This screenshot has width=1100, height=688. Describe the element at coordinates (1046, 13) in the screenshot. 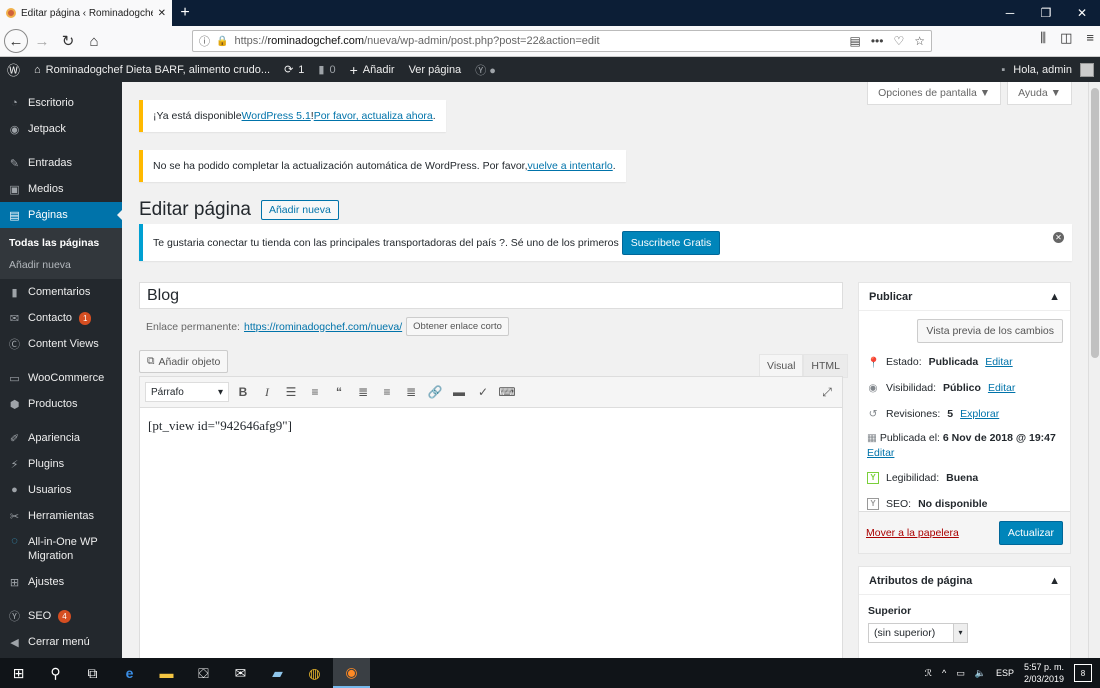

I see `restore-icon: ❐` at that location.